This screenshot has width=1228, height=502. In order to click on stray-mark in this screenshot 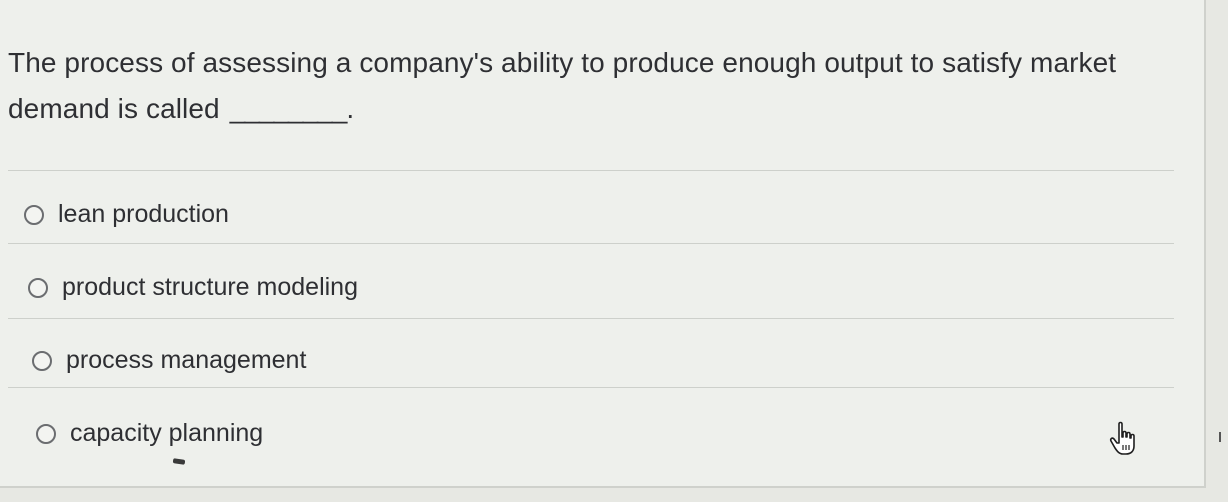, I will do `click(179, 461)`.